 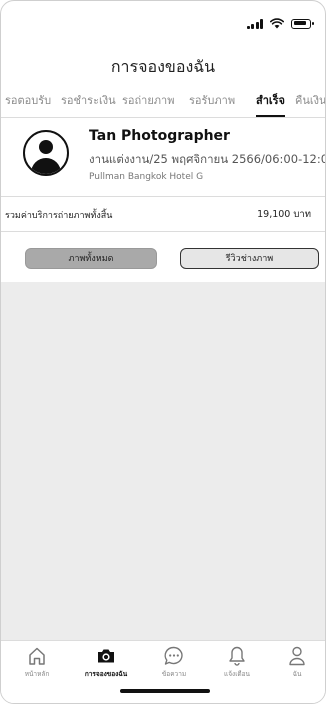 What do you see at coordinates (88, 104) in the screenshot?
I see `tab-awaiting-payment: รอชำระเงิน` at bounding box center [88, 104].